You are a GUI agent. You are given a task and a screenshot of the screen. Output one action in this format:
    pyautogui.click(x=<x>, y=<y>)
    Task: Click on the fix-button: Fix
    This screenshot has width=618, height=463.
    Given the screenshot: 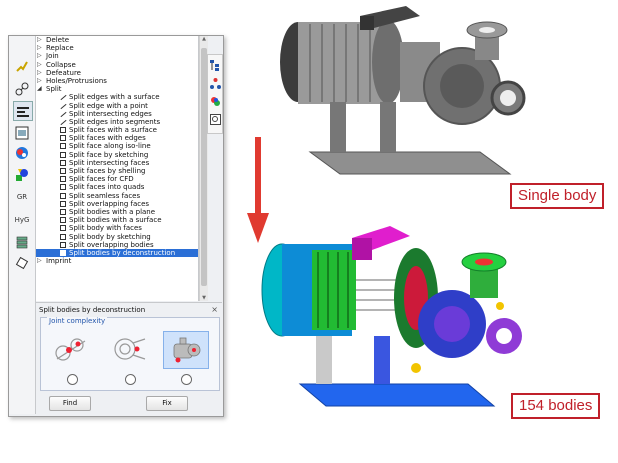 What is the action you would take?
    pyautogui.click(x=167, y=403)
    